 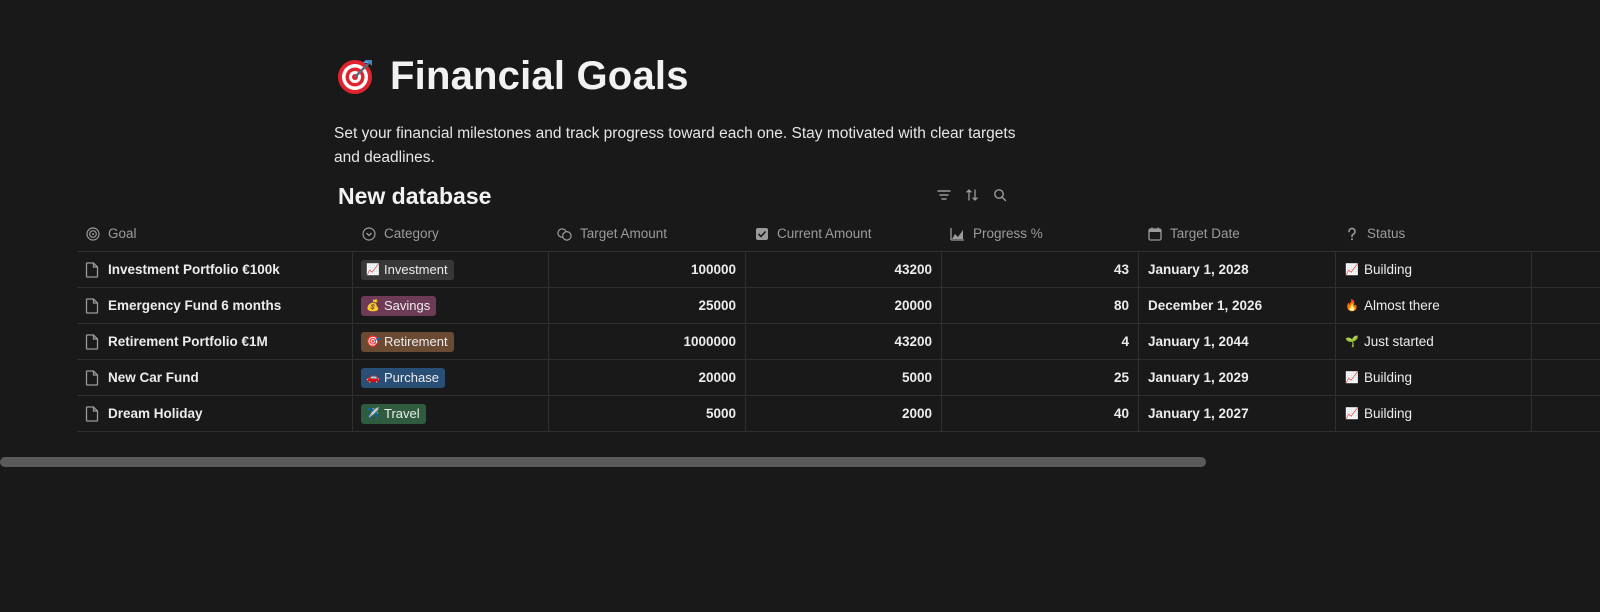 What do you see at coordinates (1386, 233) in the screenshot?
I see `column-label: Status` at bounding box center [1386, 233].